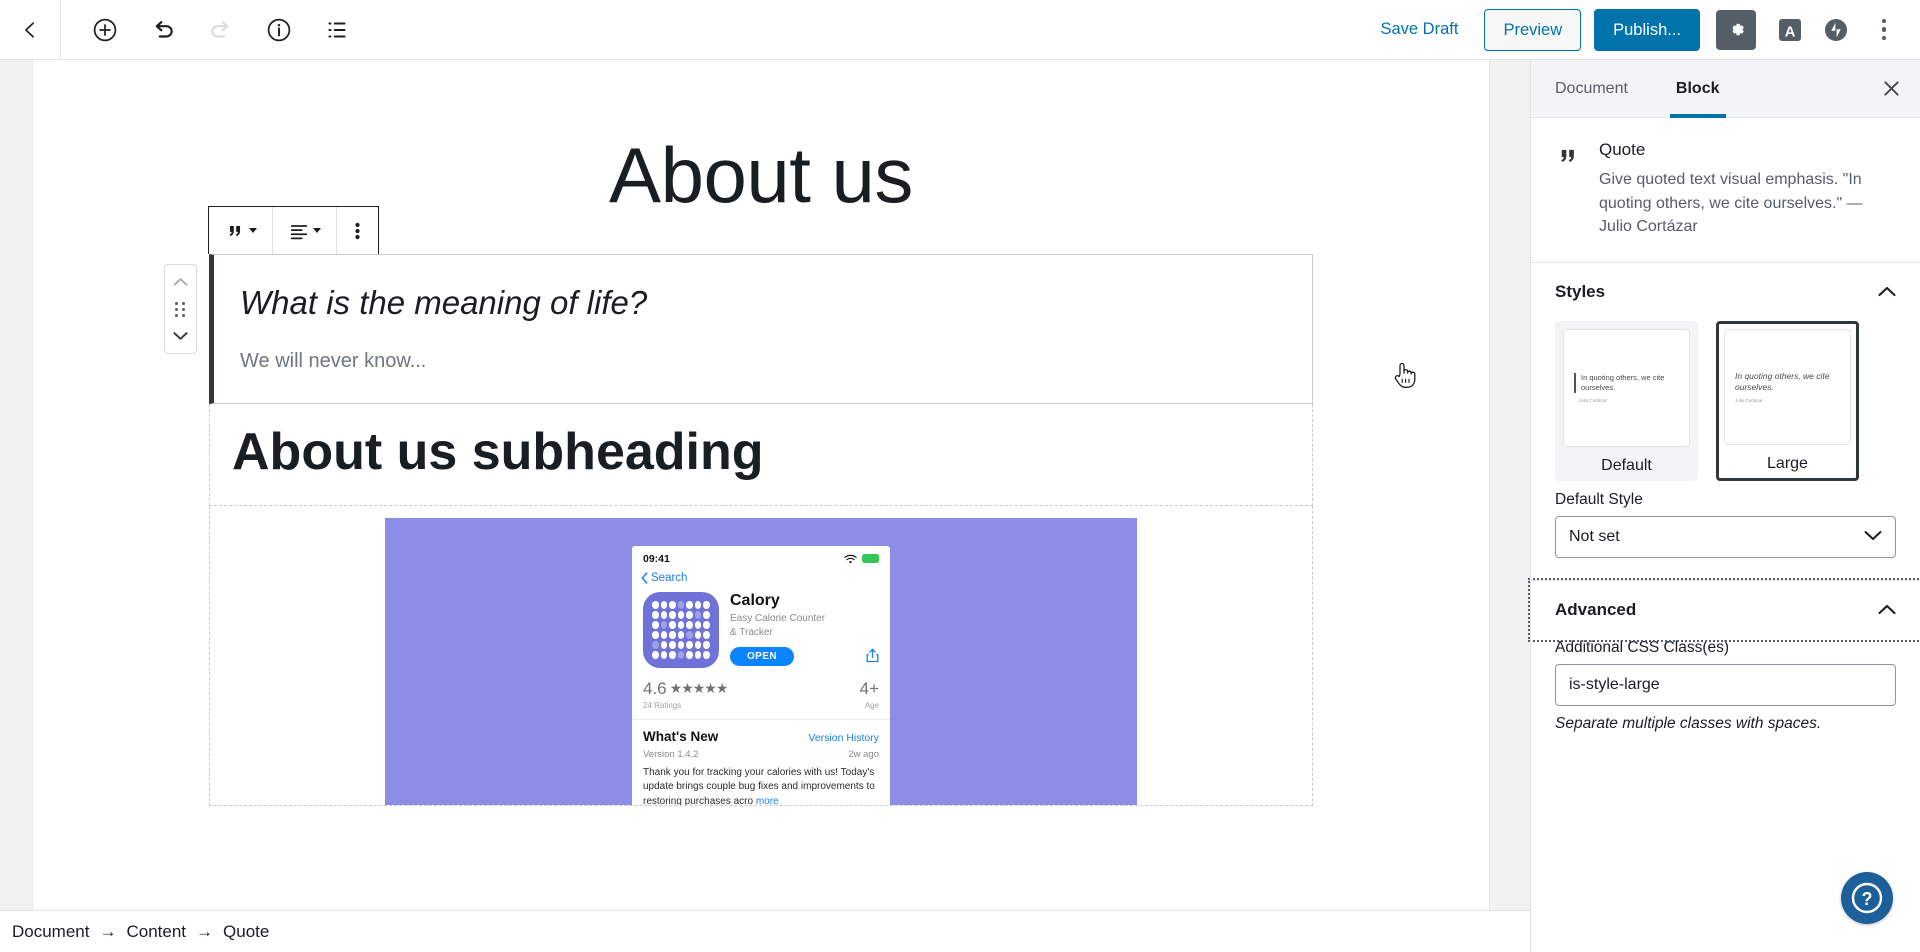  I want to click on preview-button: Preview, so click(1533, 29).